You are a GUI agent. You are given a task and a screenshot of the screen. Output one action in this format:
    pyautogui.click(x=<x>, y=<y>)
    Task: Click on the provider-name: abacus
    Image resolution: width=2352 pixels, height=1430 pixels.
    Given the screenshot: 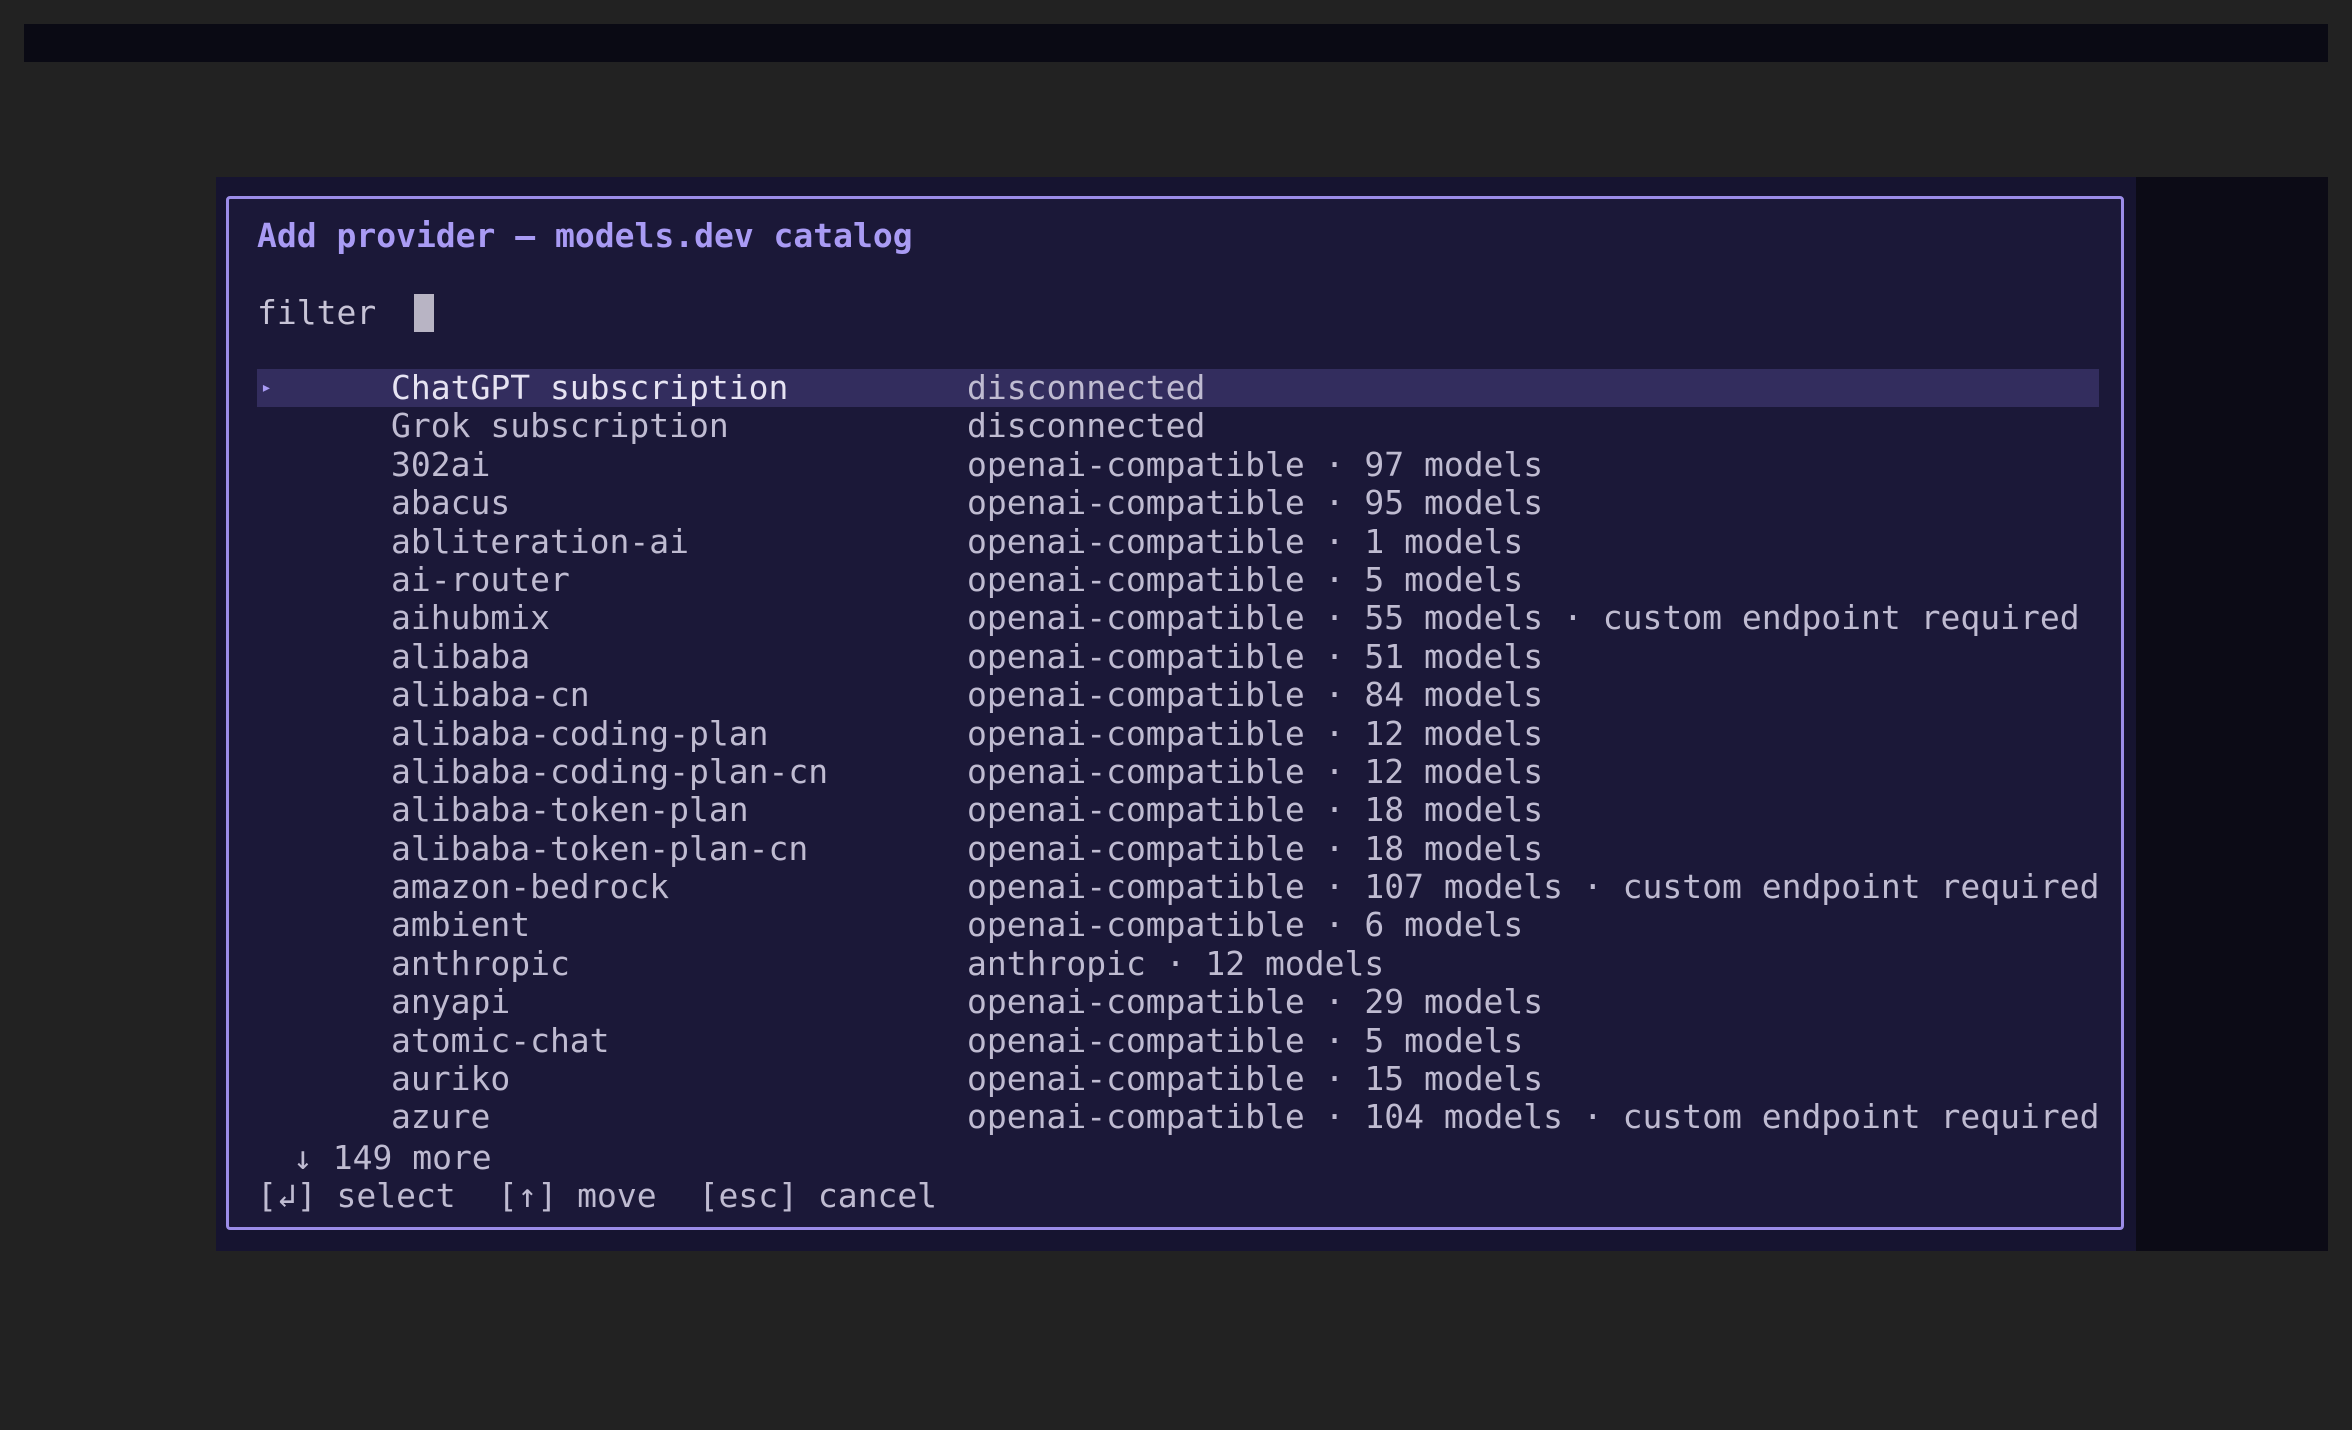 What is the action you would take?
    pyautogui.click(x=451, y=503)
    